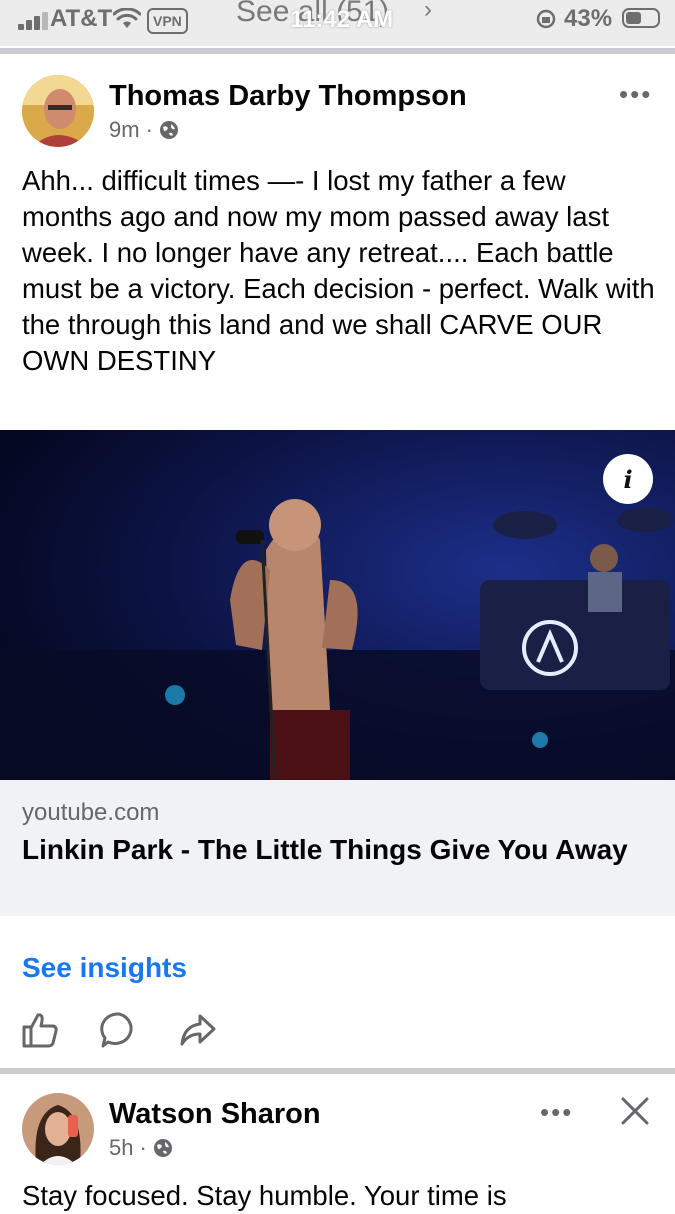  What do you see at coordinates (127, 18) in the screenshot?
I see `wifi-icon` at bounding box center [127, 18].